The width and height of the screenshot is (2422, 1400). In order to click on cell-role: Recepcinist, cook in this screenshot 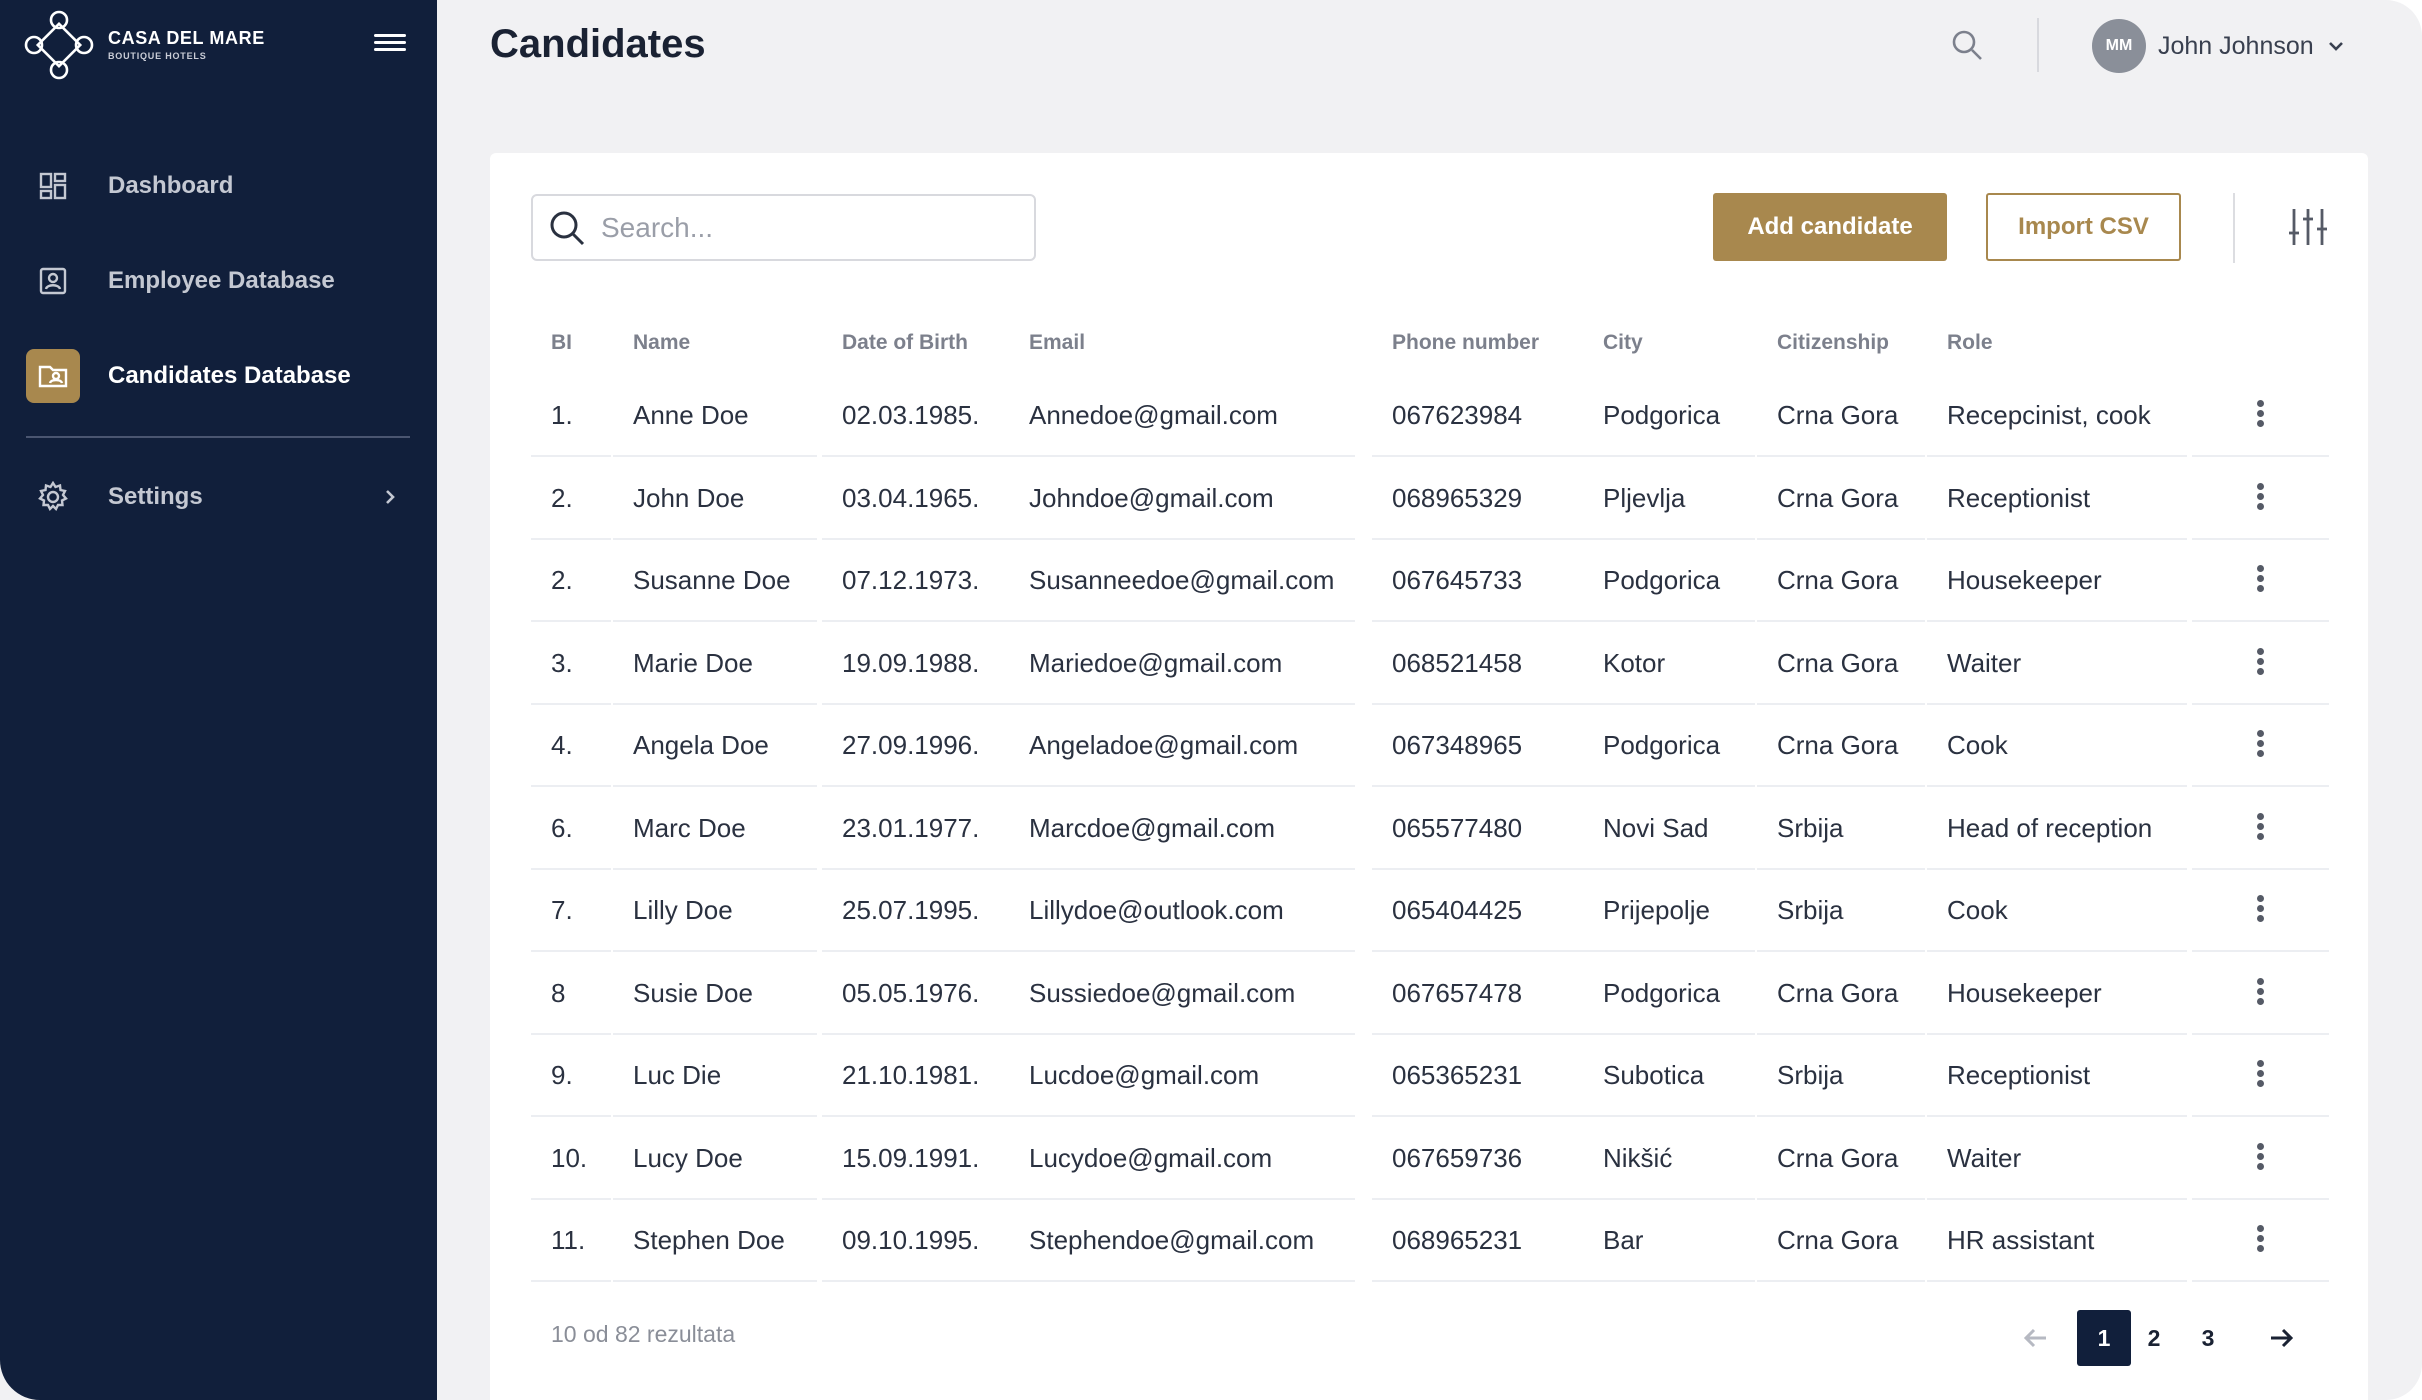, I will do `click(2049, 415)`.